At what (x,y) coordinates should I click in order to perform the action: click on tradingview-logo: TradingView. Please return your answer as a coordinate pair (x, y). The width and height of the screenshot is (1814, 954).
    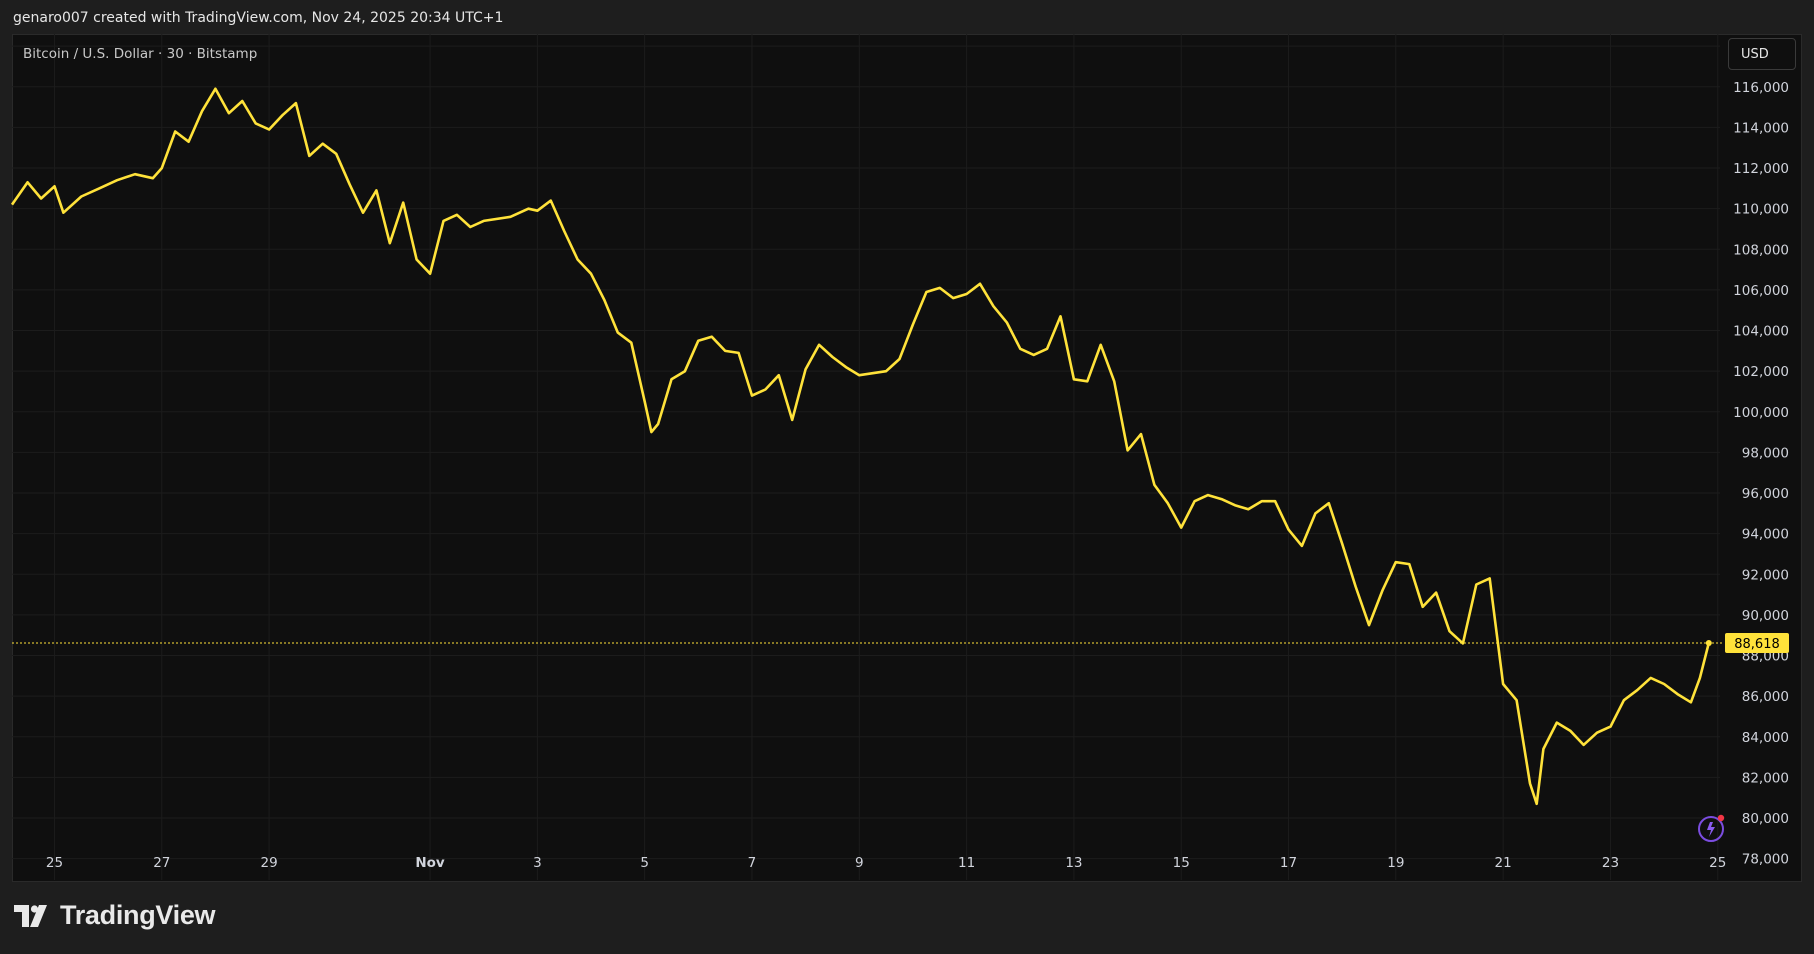
    Looking at the image, I should click on (115, 915).